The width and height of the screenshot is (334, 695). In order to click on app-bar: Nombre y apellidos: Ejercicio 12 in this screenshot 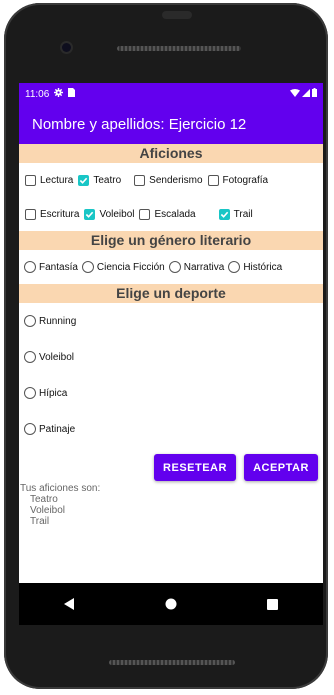, I will do `click(171, 124)`.